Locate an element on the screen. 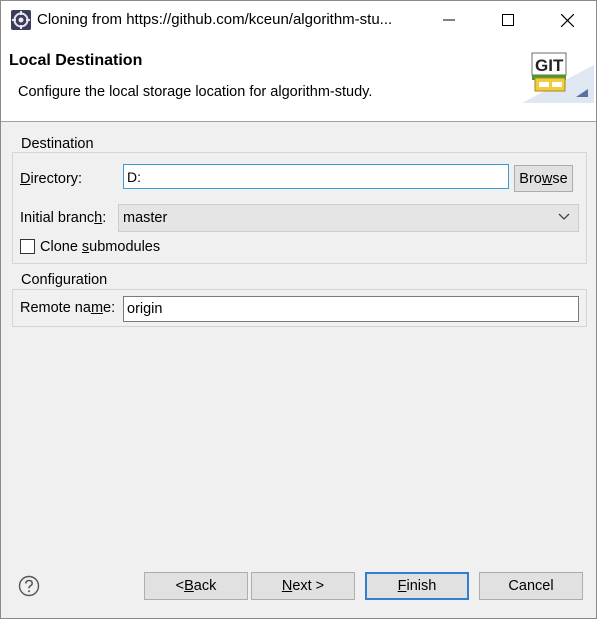 This screenshot has height=619, width=597. finish-label-post: inish is located at coordinates (421, 586).